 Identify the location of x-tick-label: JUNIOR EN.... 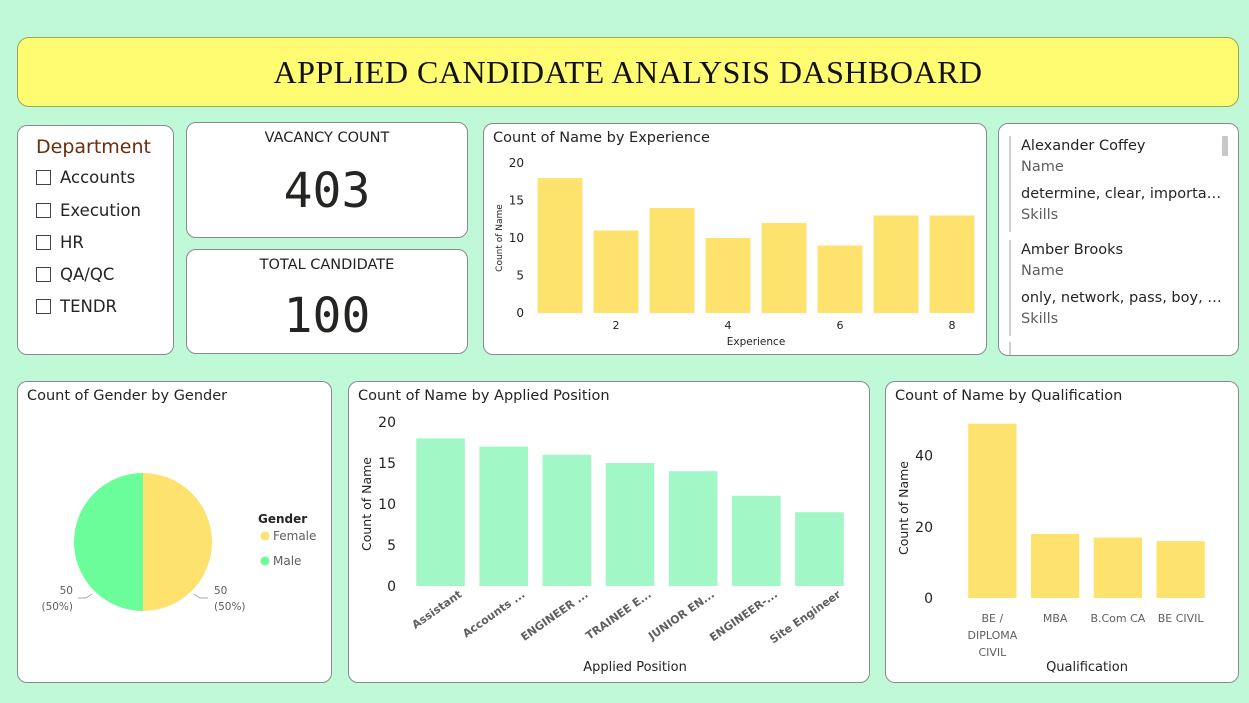
(681, 616).